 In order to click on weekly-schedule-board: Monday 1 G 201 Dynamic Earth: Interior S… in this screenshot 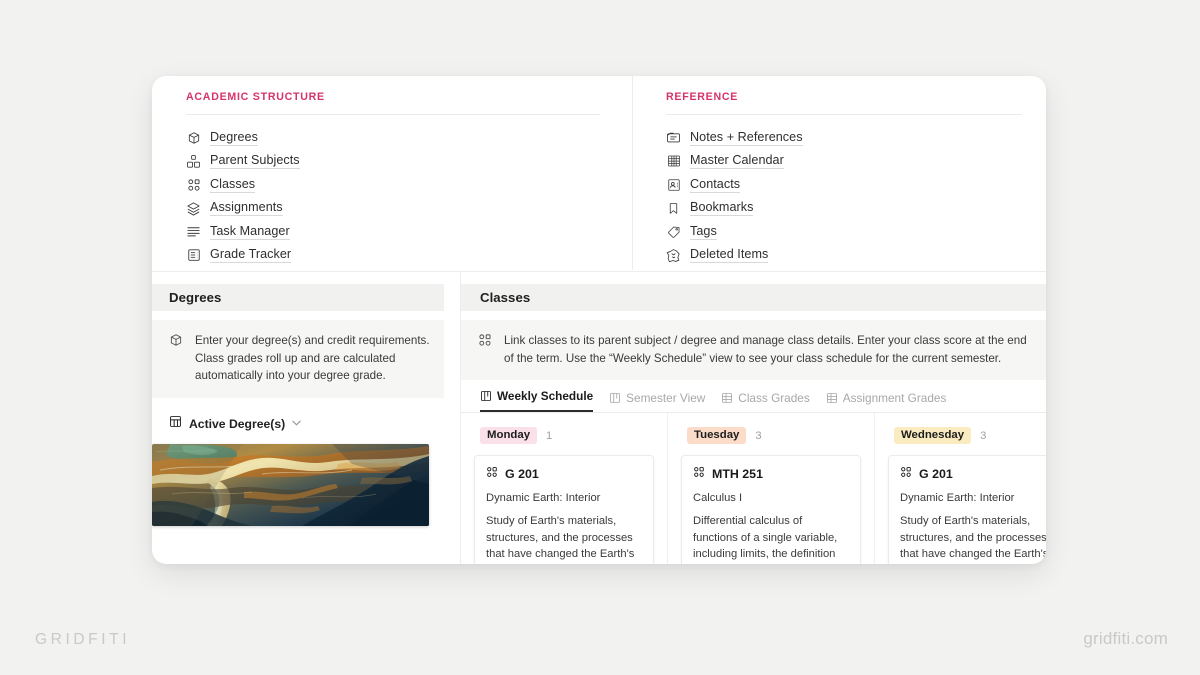, I will do `click(753, 488)`.